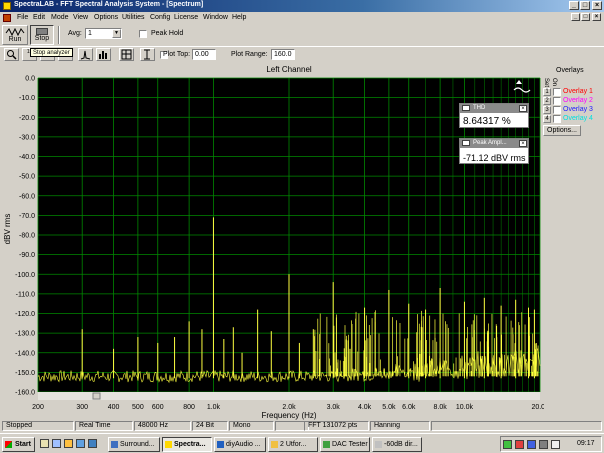 Image resolution: width=604 pixels, height=453 pixels. What do you see at coordinates (106, 17) in the screenshot?
I see `menu-options: Options` at bounding box center [106, 17].